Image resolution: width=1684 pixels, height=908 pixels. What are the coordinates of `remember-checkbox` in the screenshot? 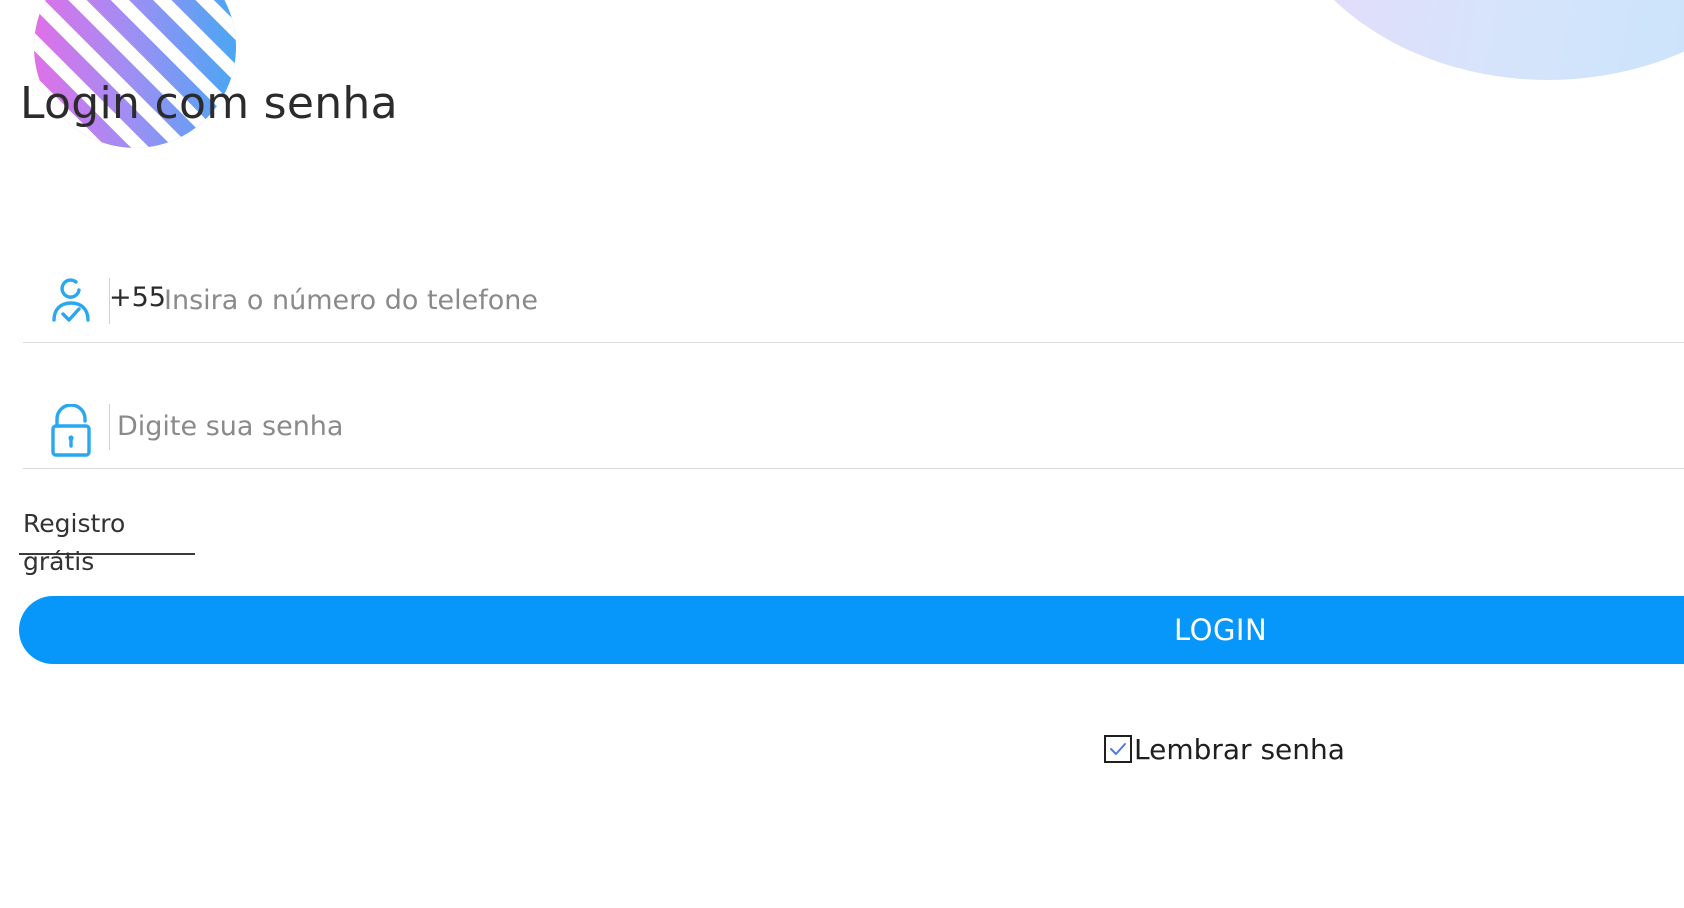 It's located at (1118, 749).